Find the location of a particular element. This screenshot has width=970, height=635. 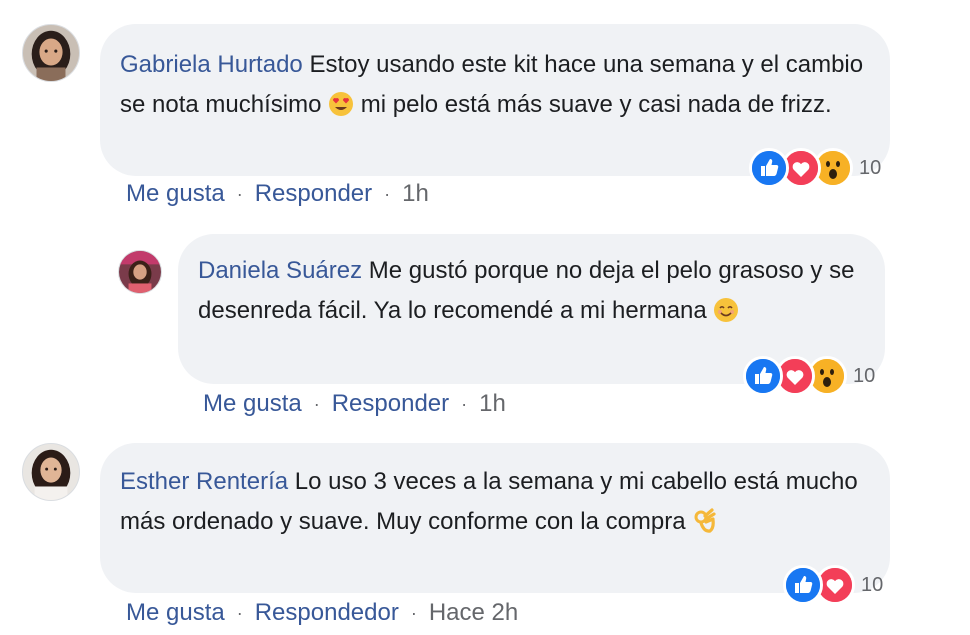

comment-actions-3: Me gusta · Respondedor · Hace 2h is located at coordinates (322, 613).